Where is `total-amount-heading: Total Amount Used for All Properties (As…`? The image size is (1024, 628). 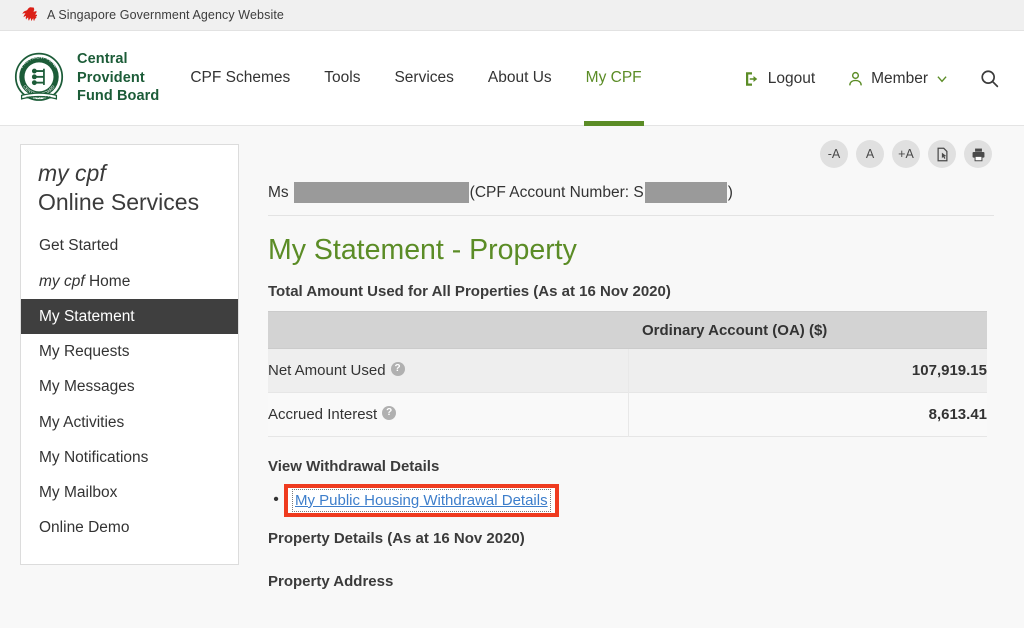 total-amount-heading: Total Amount Used for All Properties (As… is located at coordinates (469, 292).